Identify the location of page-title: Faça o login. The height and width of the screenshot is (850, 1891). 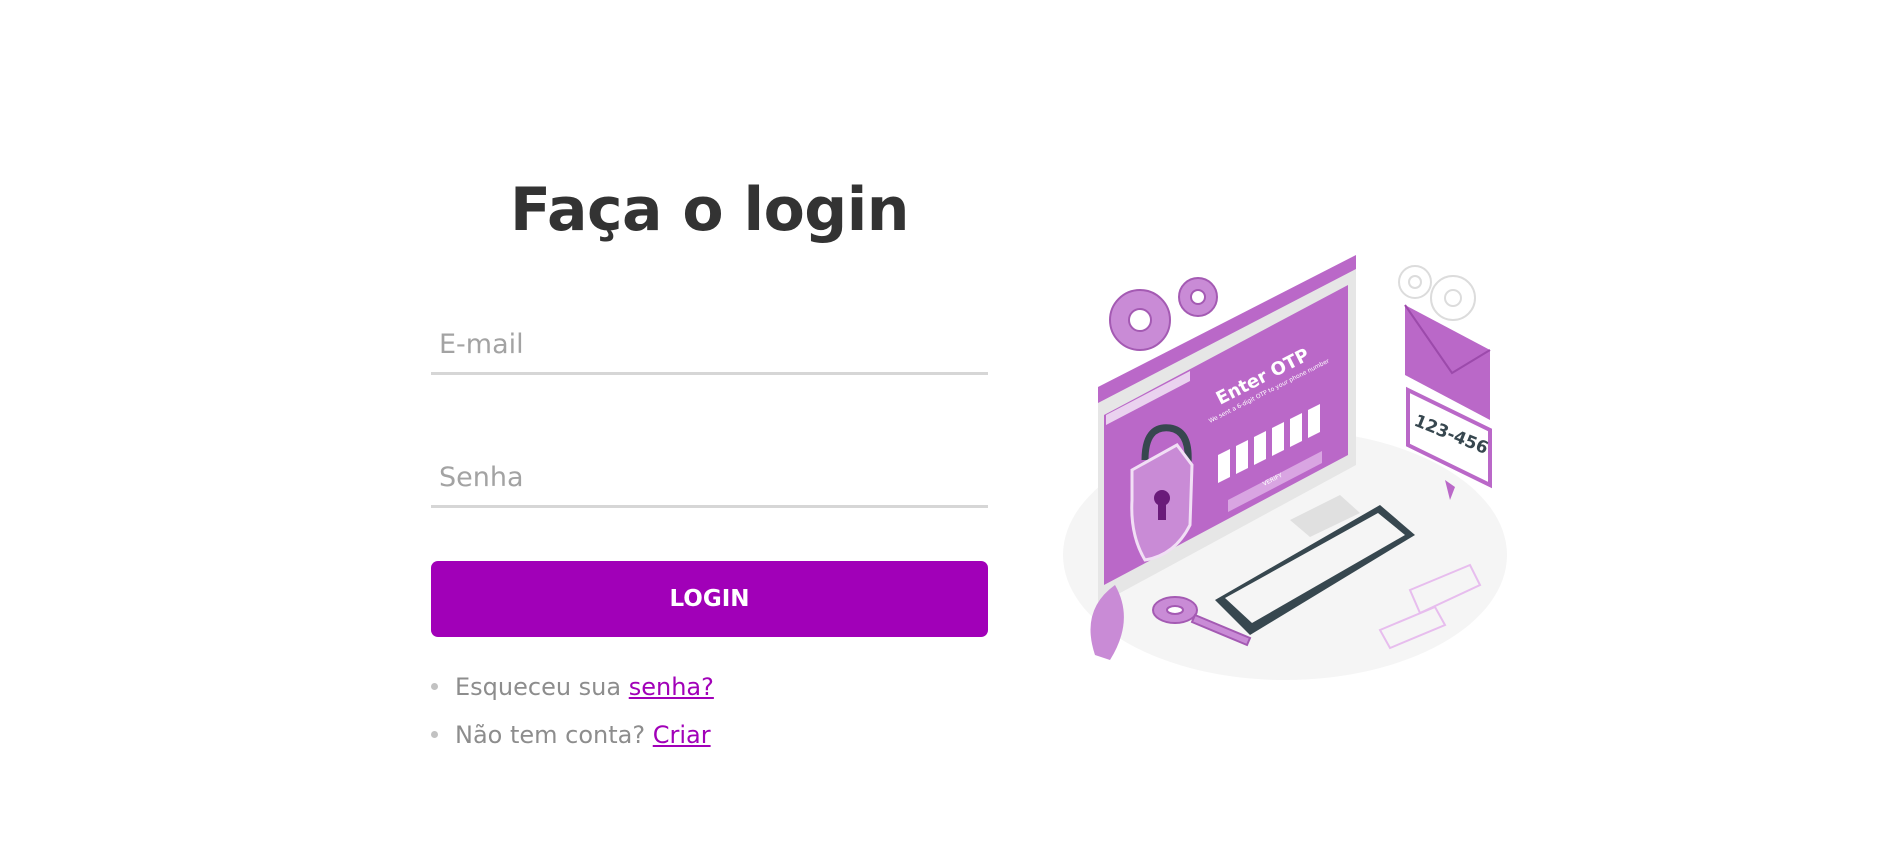
(709, 210).